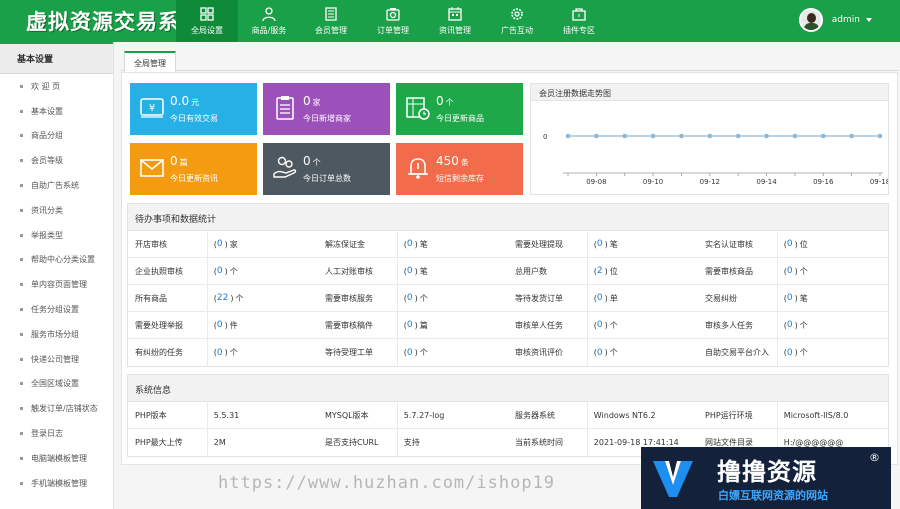 The width and height of the screenshot is (900, 509). What do you see at coordinates (331, 21) in the screenshot?
I see `nav-item-2: 会员管理` at bounding box center [331, 21].